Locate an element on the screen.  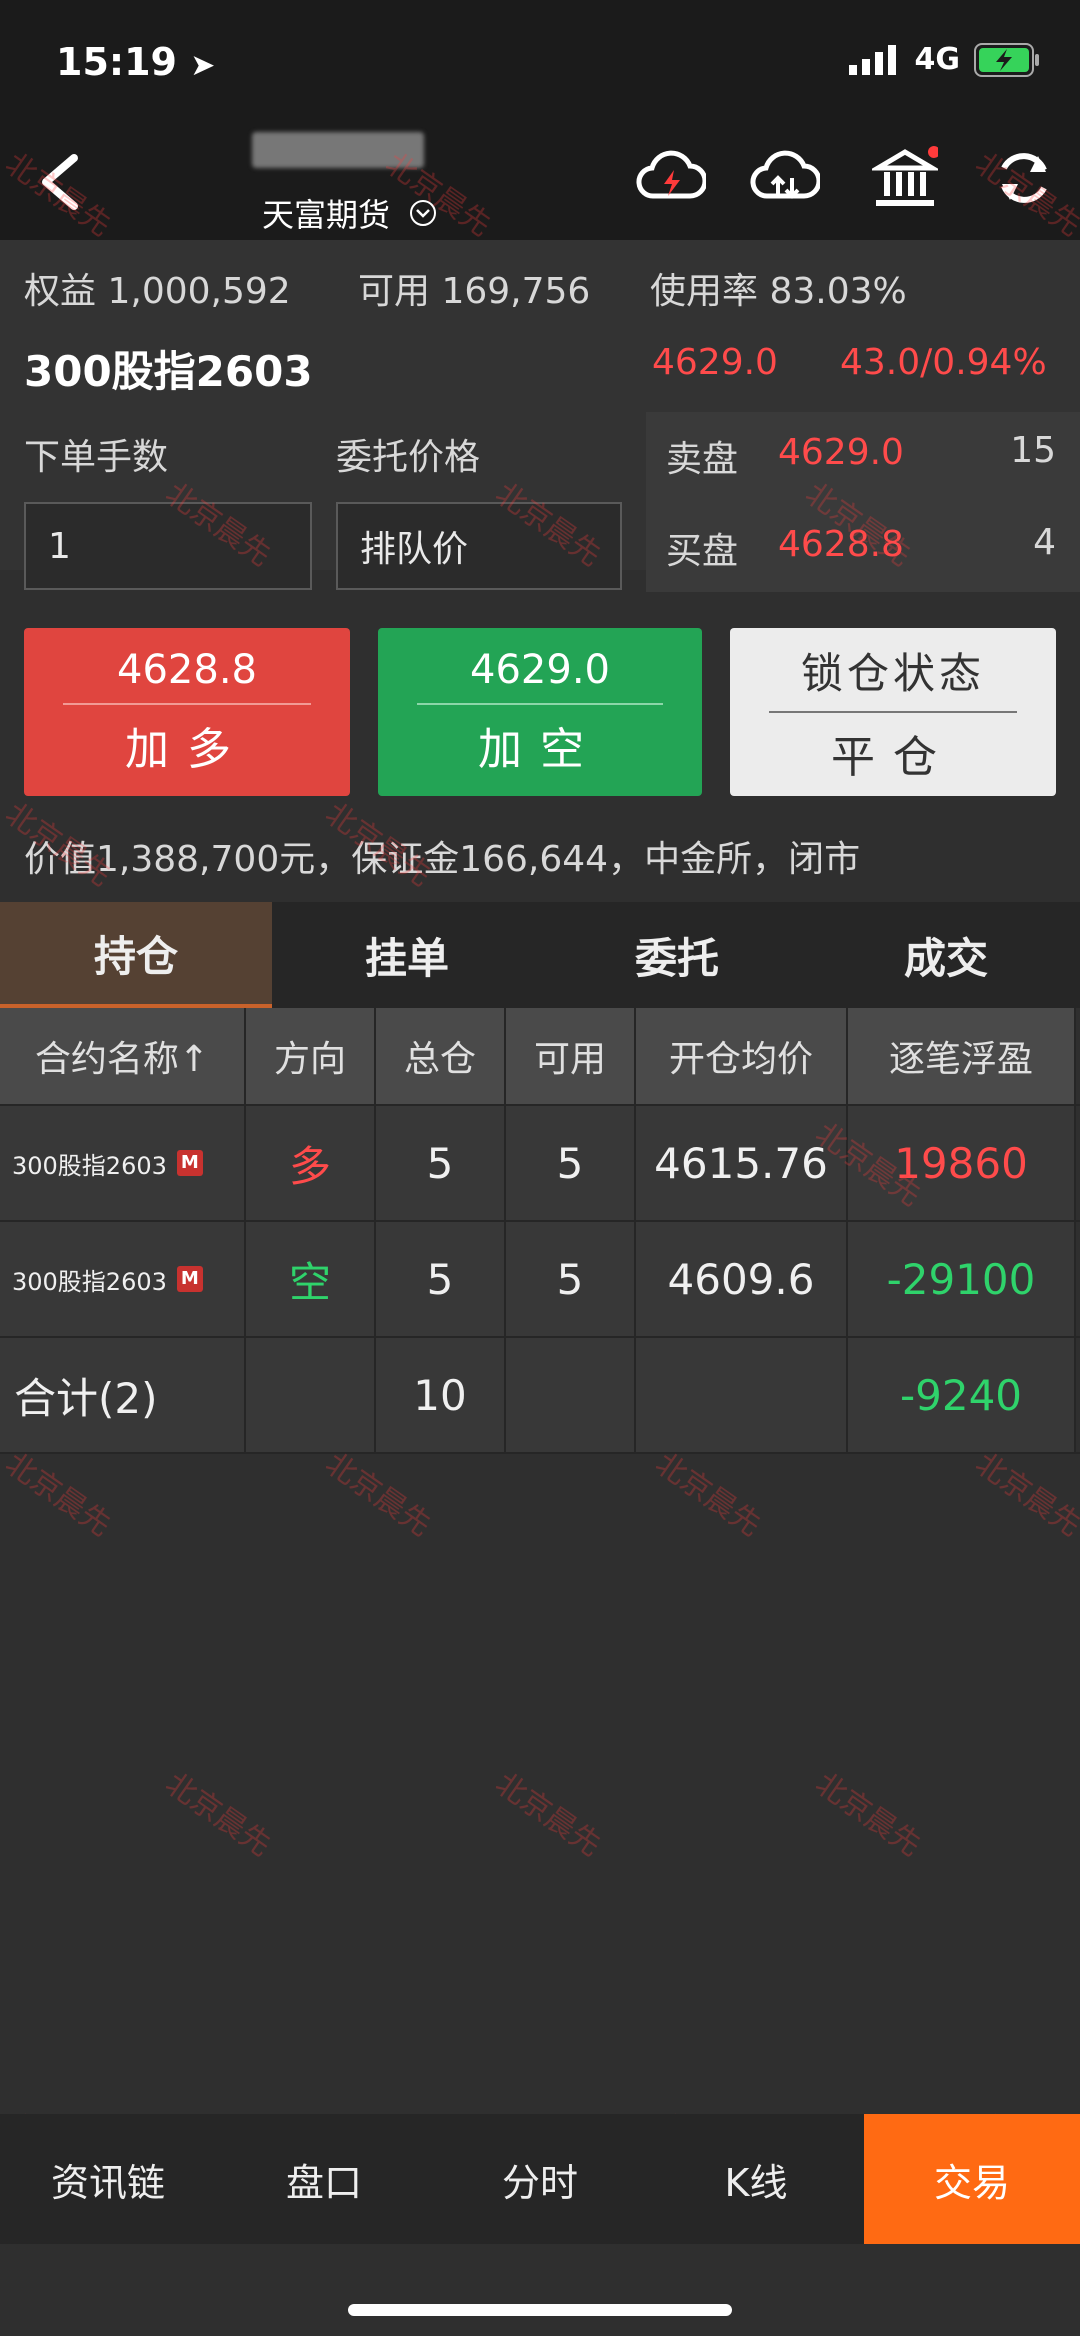
position-tabs: 持仓 挂单 委托 成交 is located at coordinates (540, 955).